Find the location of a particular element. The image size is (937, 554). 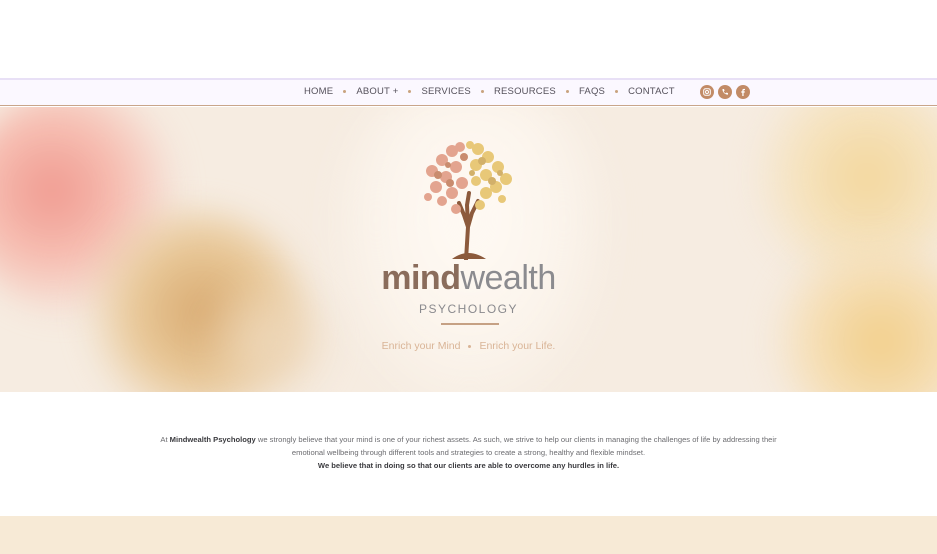

tree-logo-icon is located at coordinates (468, 200).